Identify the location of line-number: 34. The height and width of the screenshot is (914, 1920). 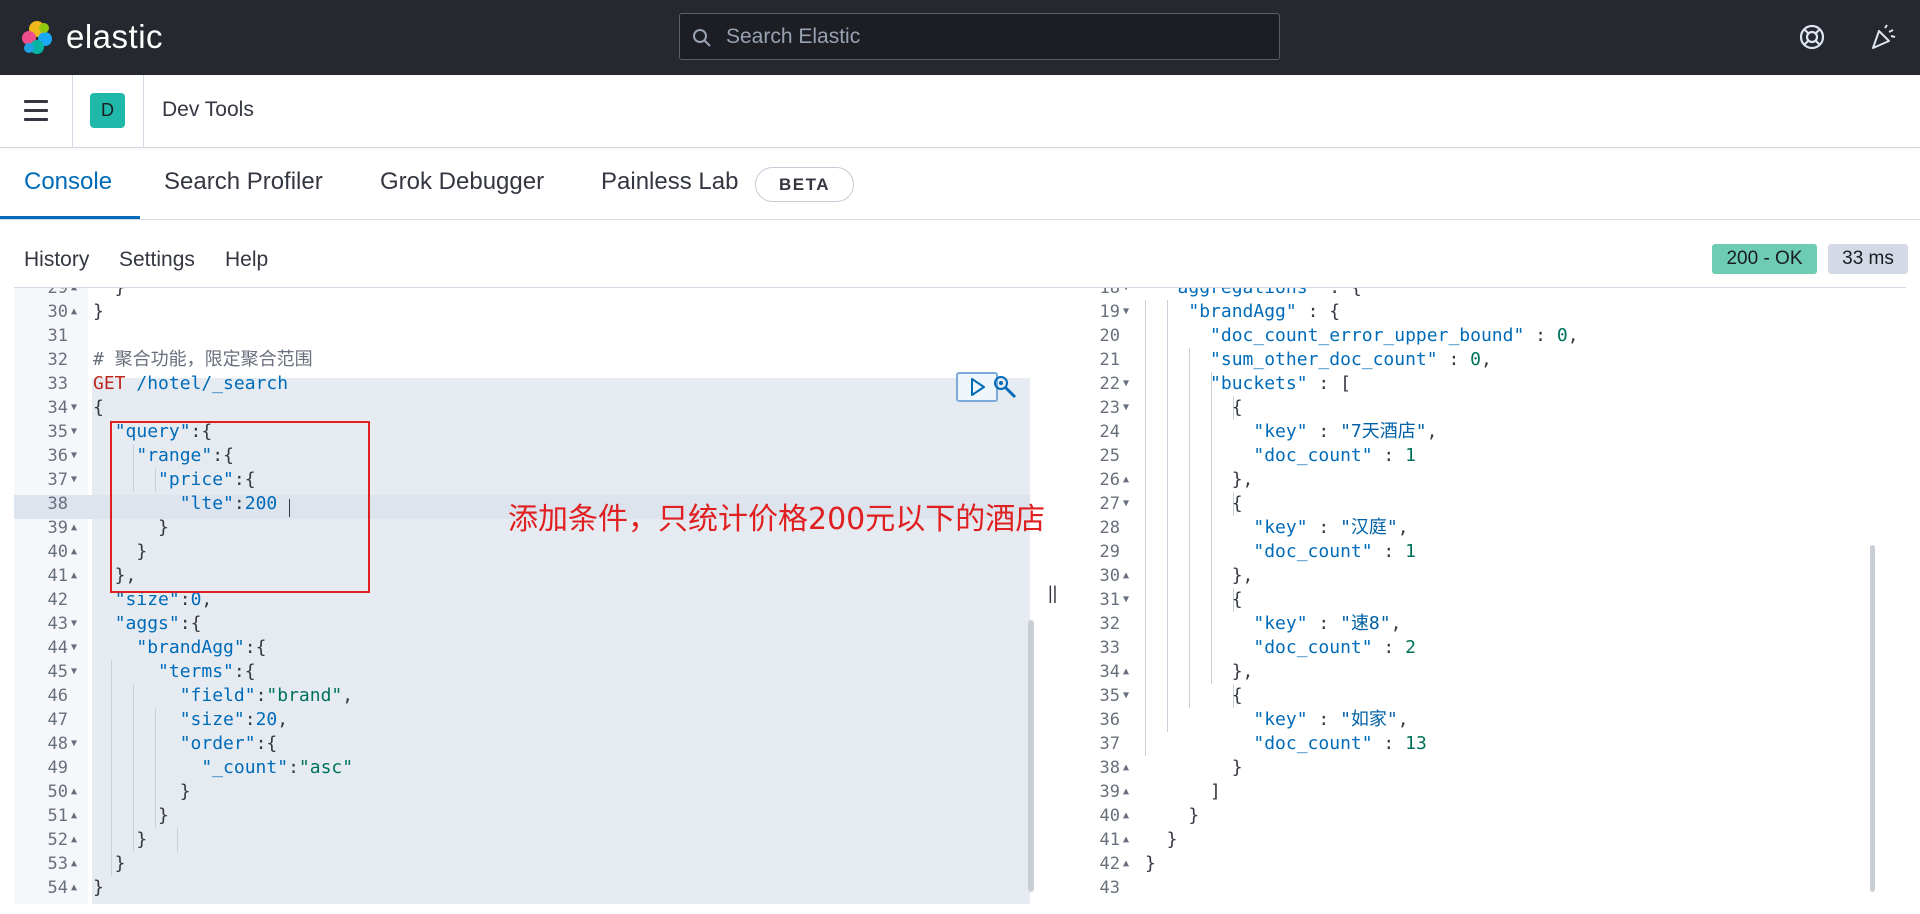
(1109, 672).